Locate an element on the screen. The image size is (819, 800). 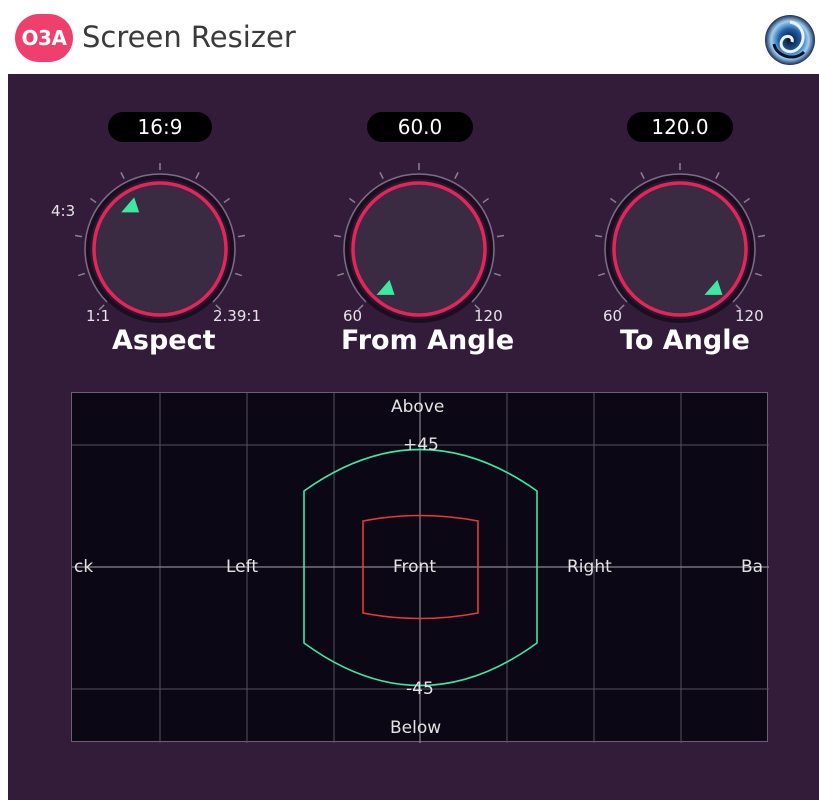
graph-label-front: Front is located at coordinates (414, 567).